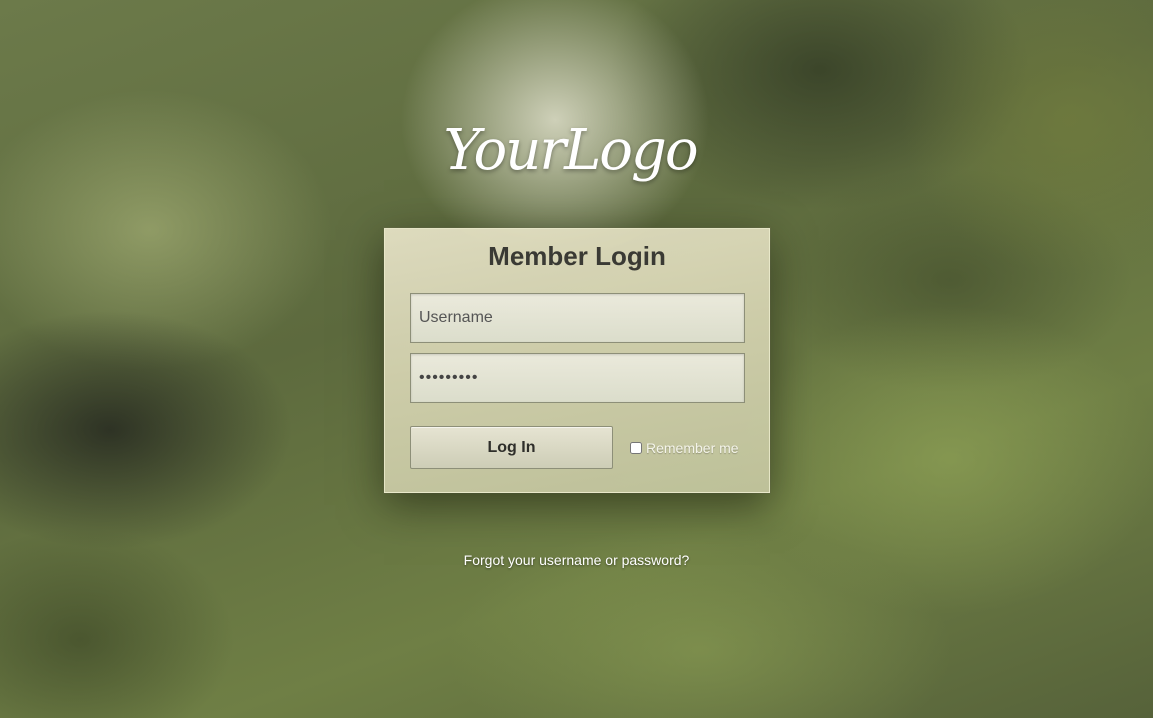 This screenshot has width=1153, height=718. I want to click on username-input, so click(577, 318).